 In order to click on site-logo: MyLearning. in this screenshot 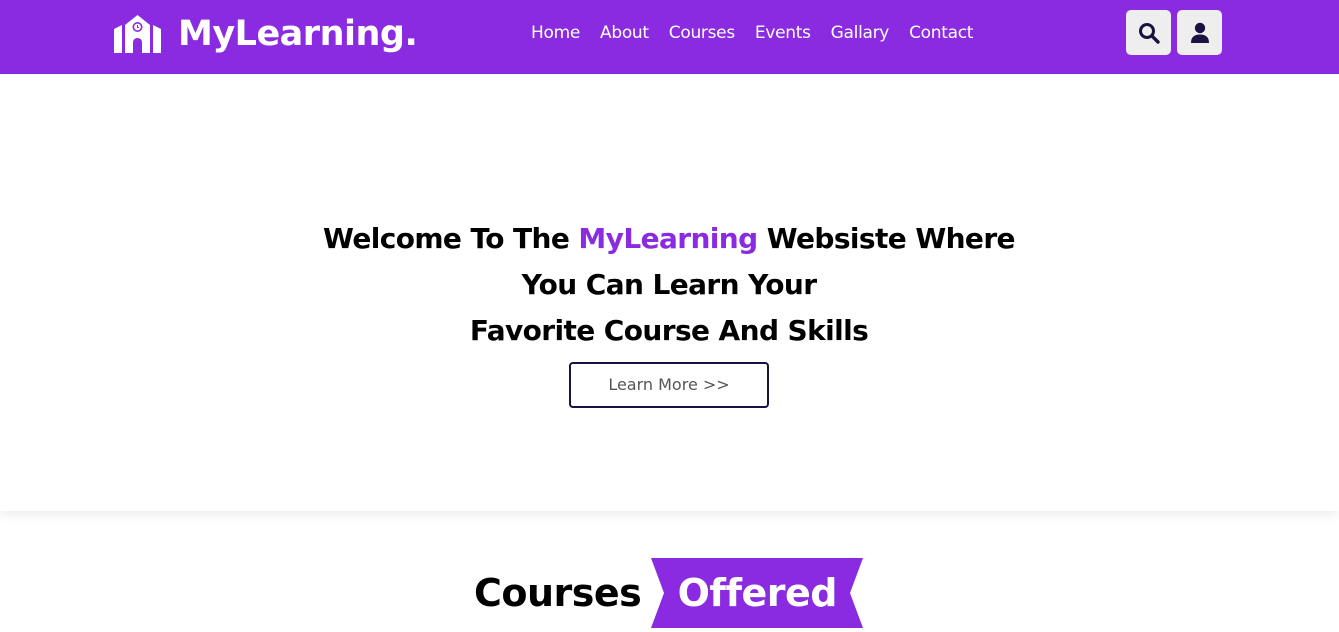, I will do `click(266, 34)`.